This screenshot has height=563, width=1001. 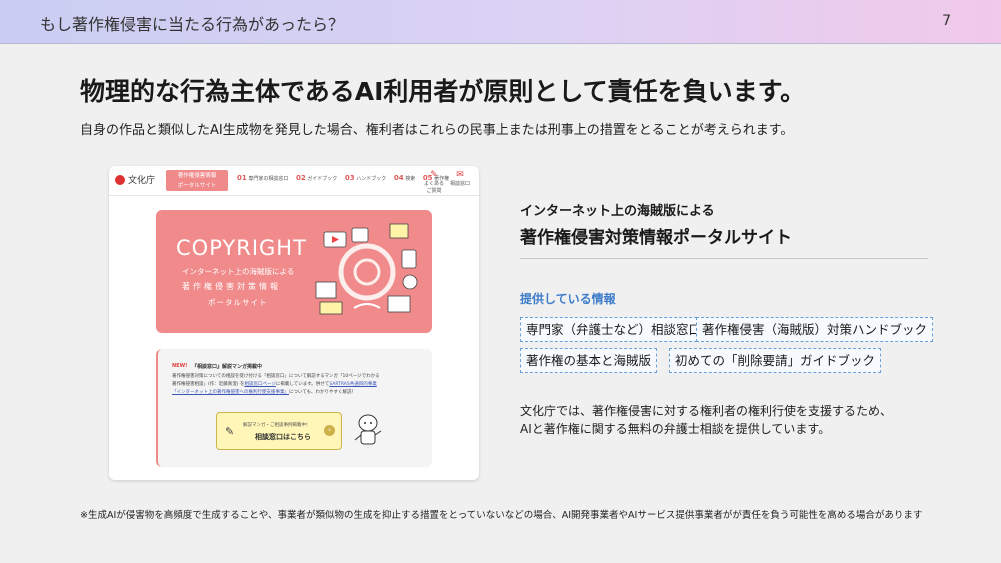 What do you see at coordinates (349, 178) in the screenshot?
I see `nav-num: 03` at bounding box center [349, 178].